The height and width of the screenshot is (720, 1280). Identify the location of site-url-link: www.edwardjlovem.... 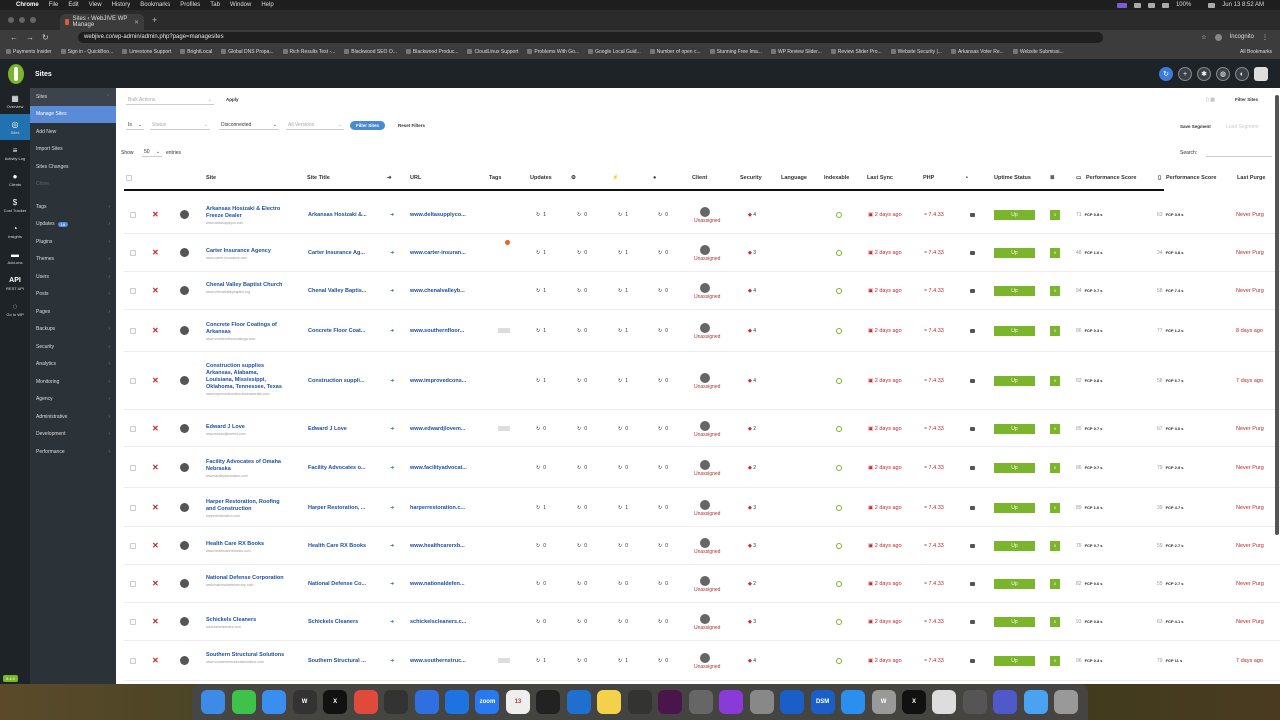
(437, 429).